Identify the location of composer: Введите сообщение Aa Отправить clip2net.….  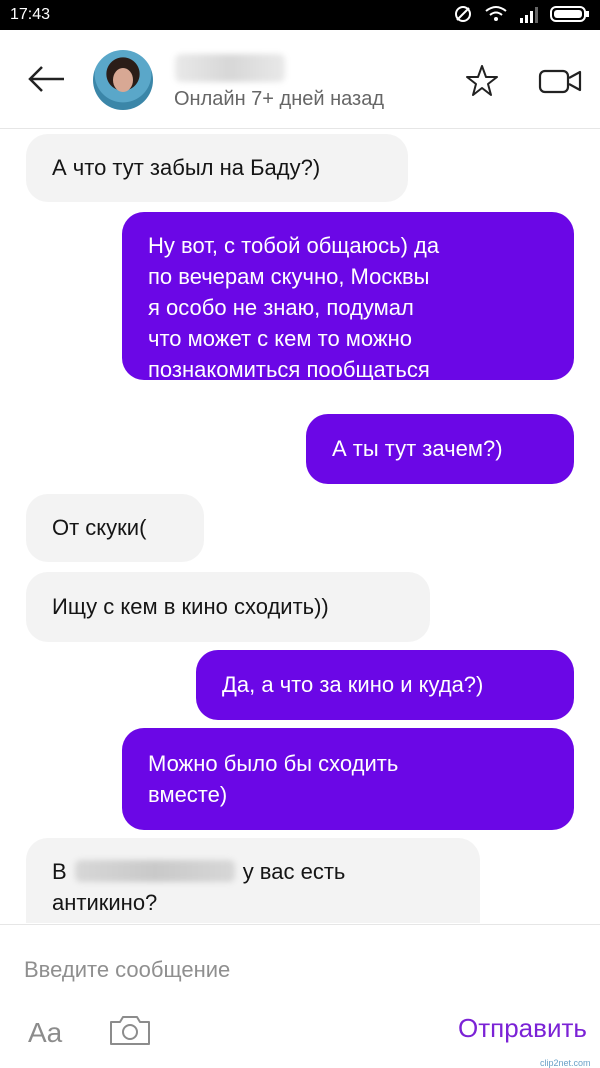
(300, 996).